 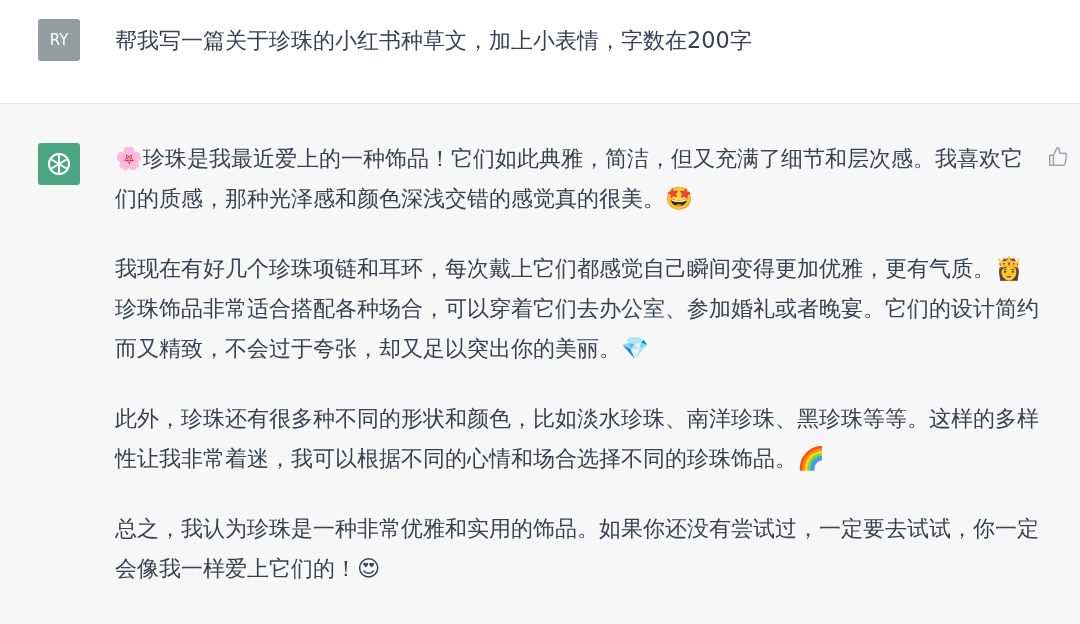 I want to click on response-paragraph: 🌸珍珠是我最近爱上的一种饰品！它们如此典雅，简洁，但又充满了细节和层次感。我喜欢它们的质感，那种光泽感和颜色深浅交错的感觉真的很美。🤩, so click(x=569, y=178).